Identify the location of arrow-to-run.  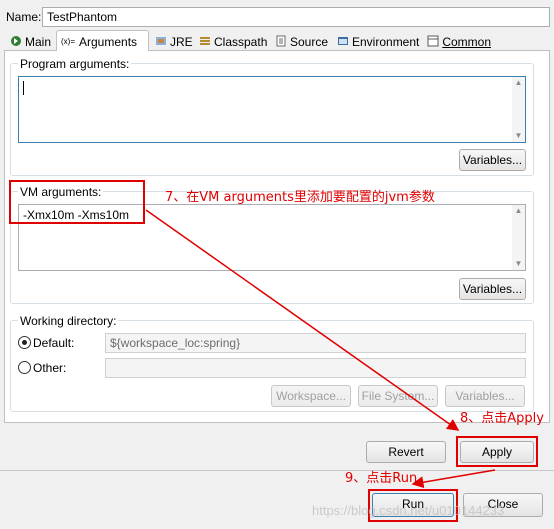
(453, 479).